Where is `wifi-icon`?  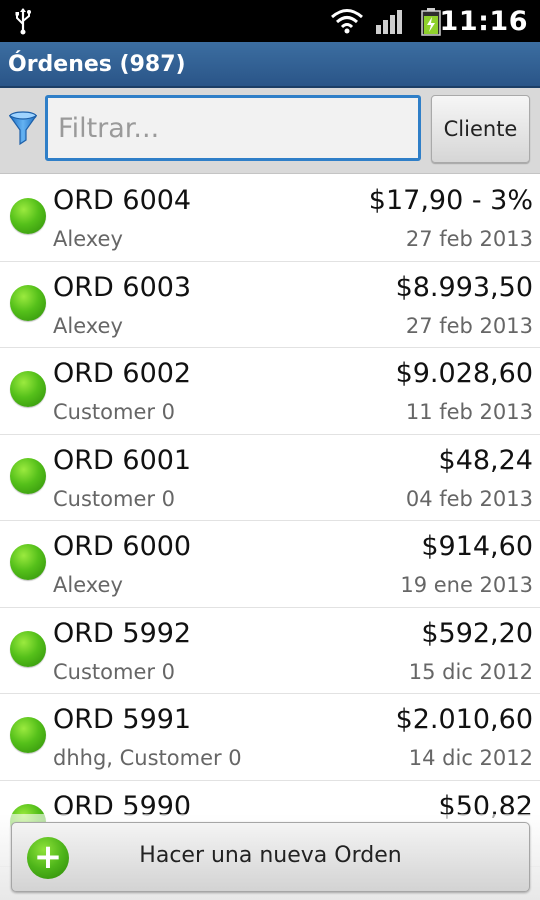 wifi-icon is located at coordinates (347, 23).